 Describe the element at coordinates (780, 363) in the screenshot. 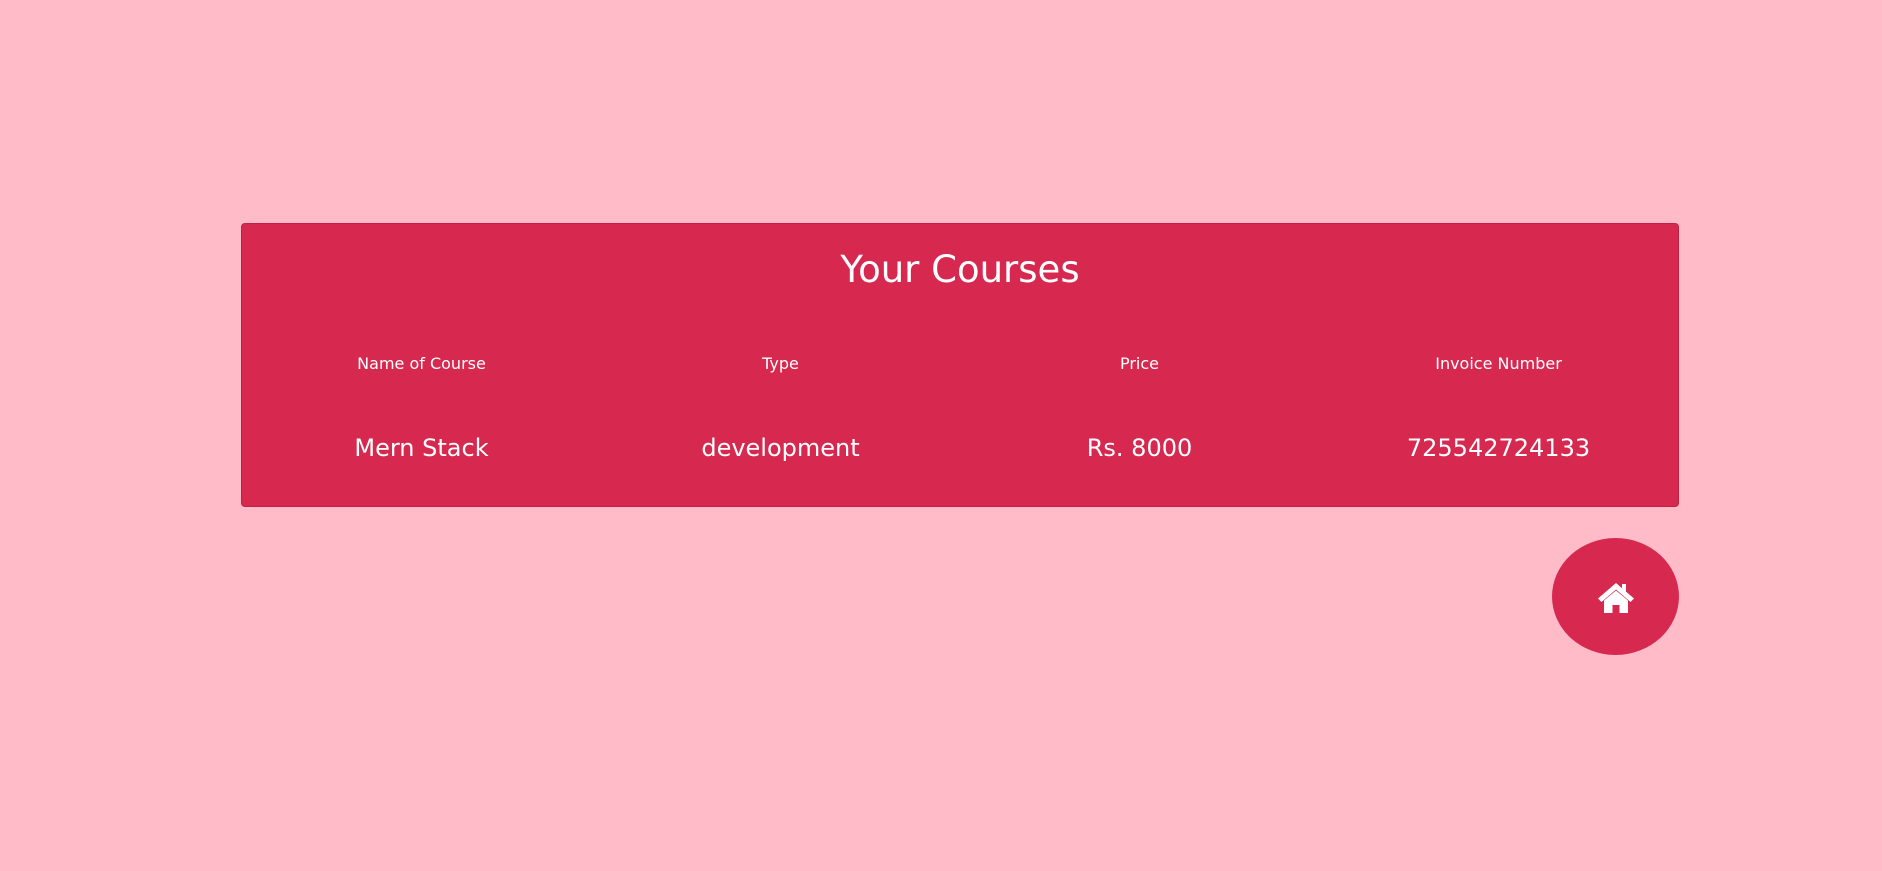

I see `column-header-type: Type` at that location.